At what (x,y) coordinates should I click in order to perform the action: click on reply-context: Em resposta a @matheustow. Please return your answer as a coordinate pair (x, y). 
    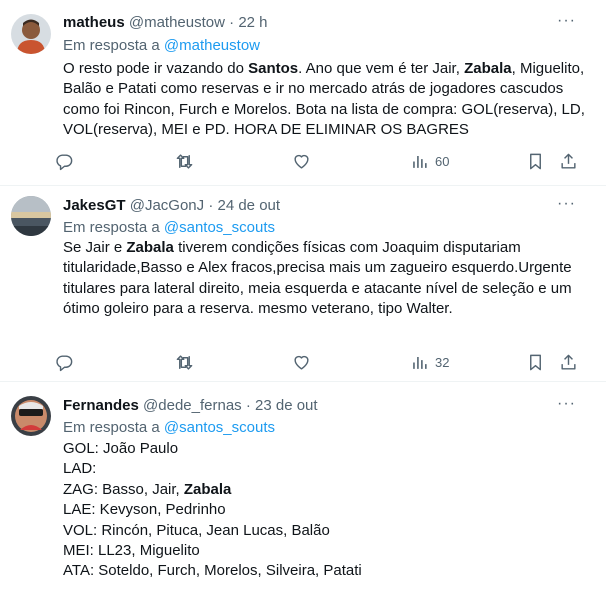
    Looking at the image, I should click on (161, 46).